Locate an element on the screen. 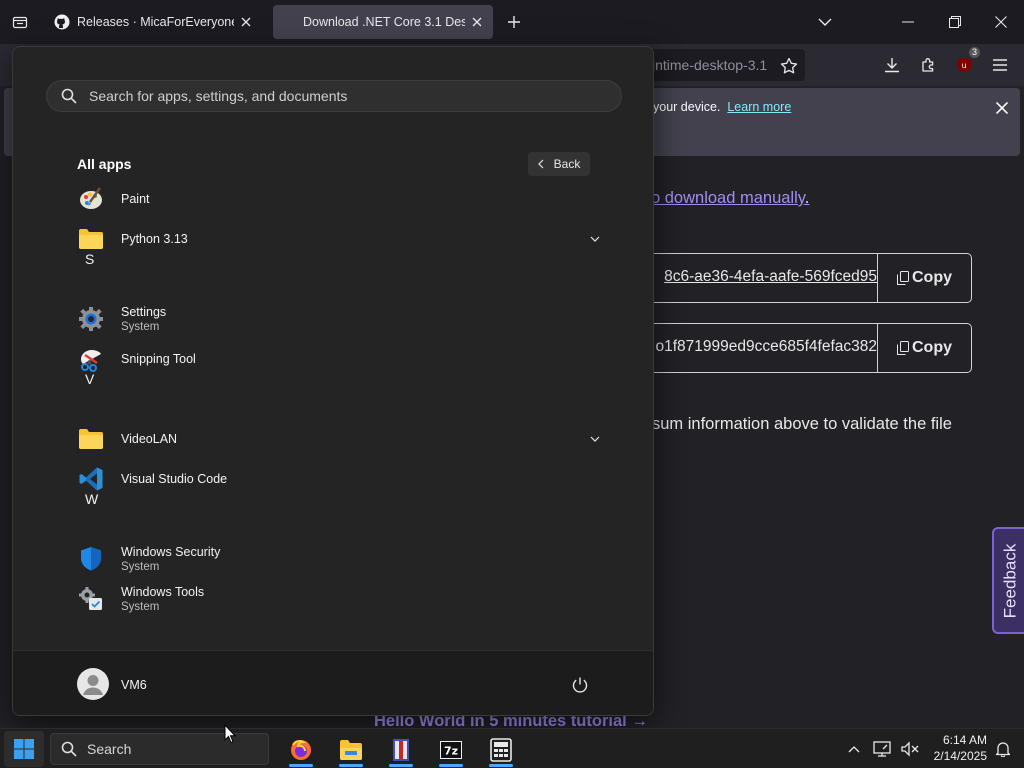  checksum-box: o1f871999ed9cce685f4fefac382 Copy is located at coordinates (798, 348).